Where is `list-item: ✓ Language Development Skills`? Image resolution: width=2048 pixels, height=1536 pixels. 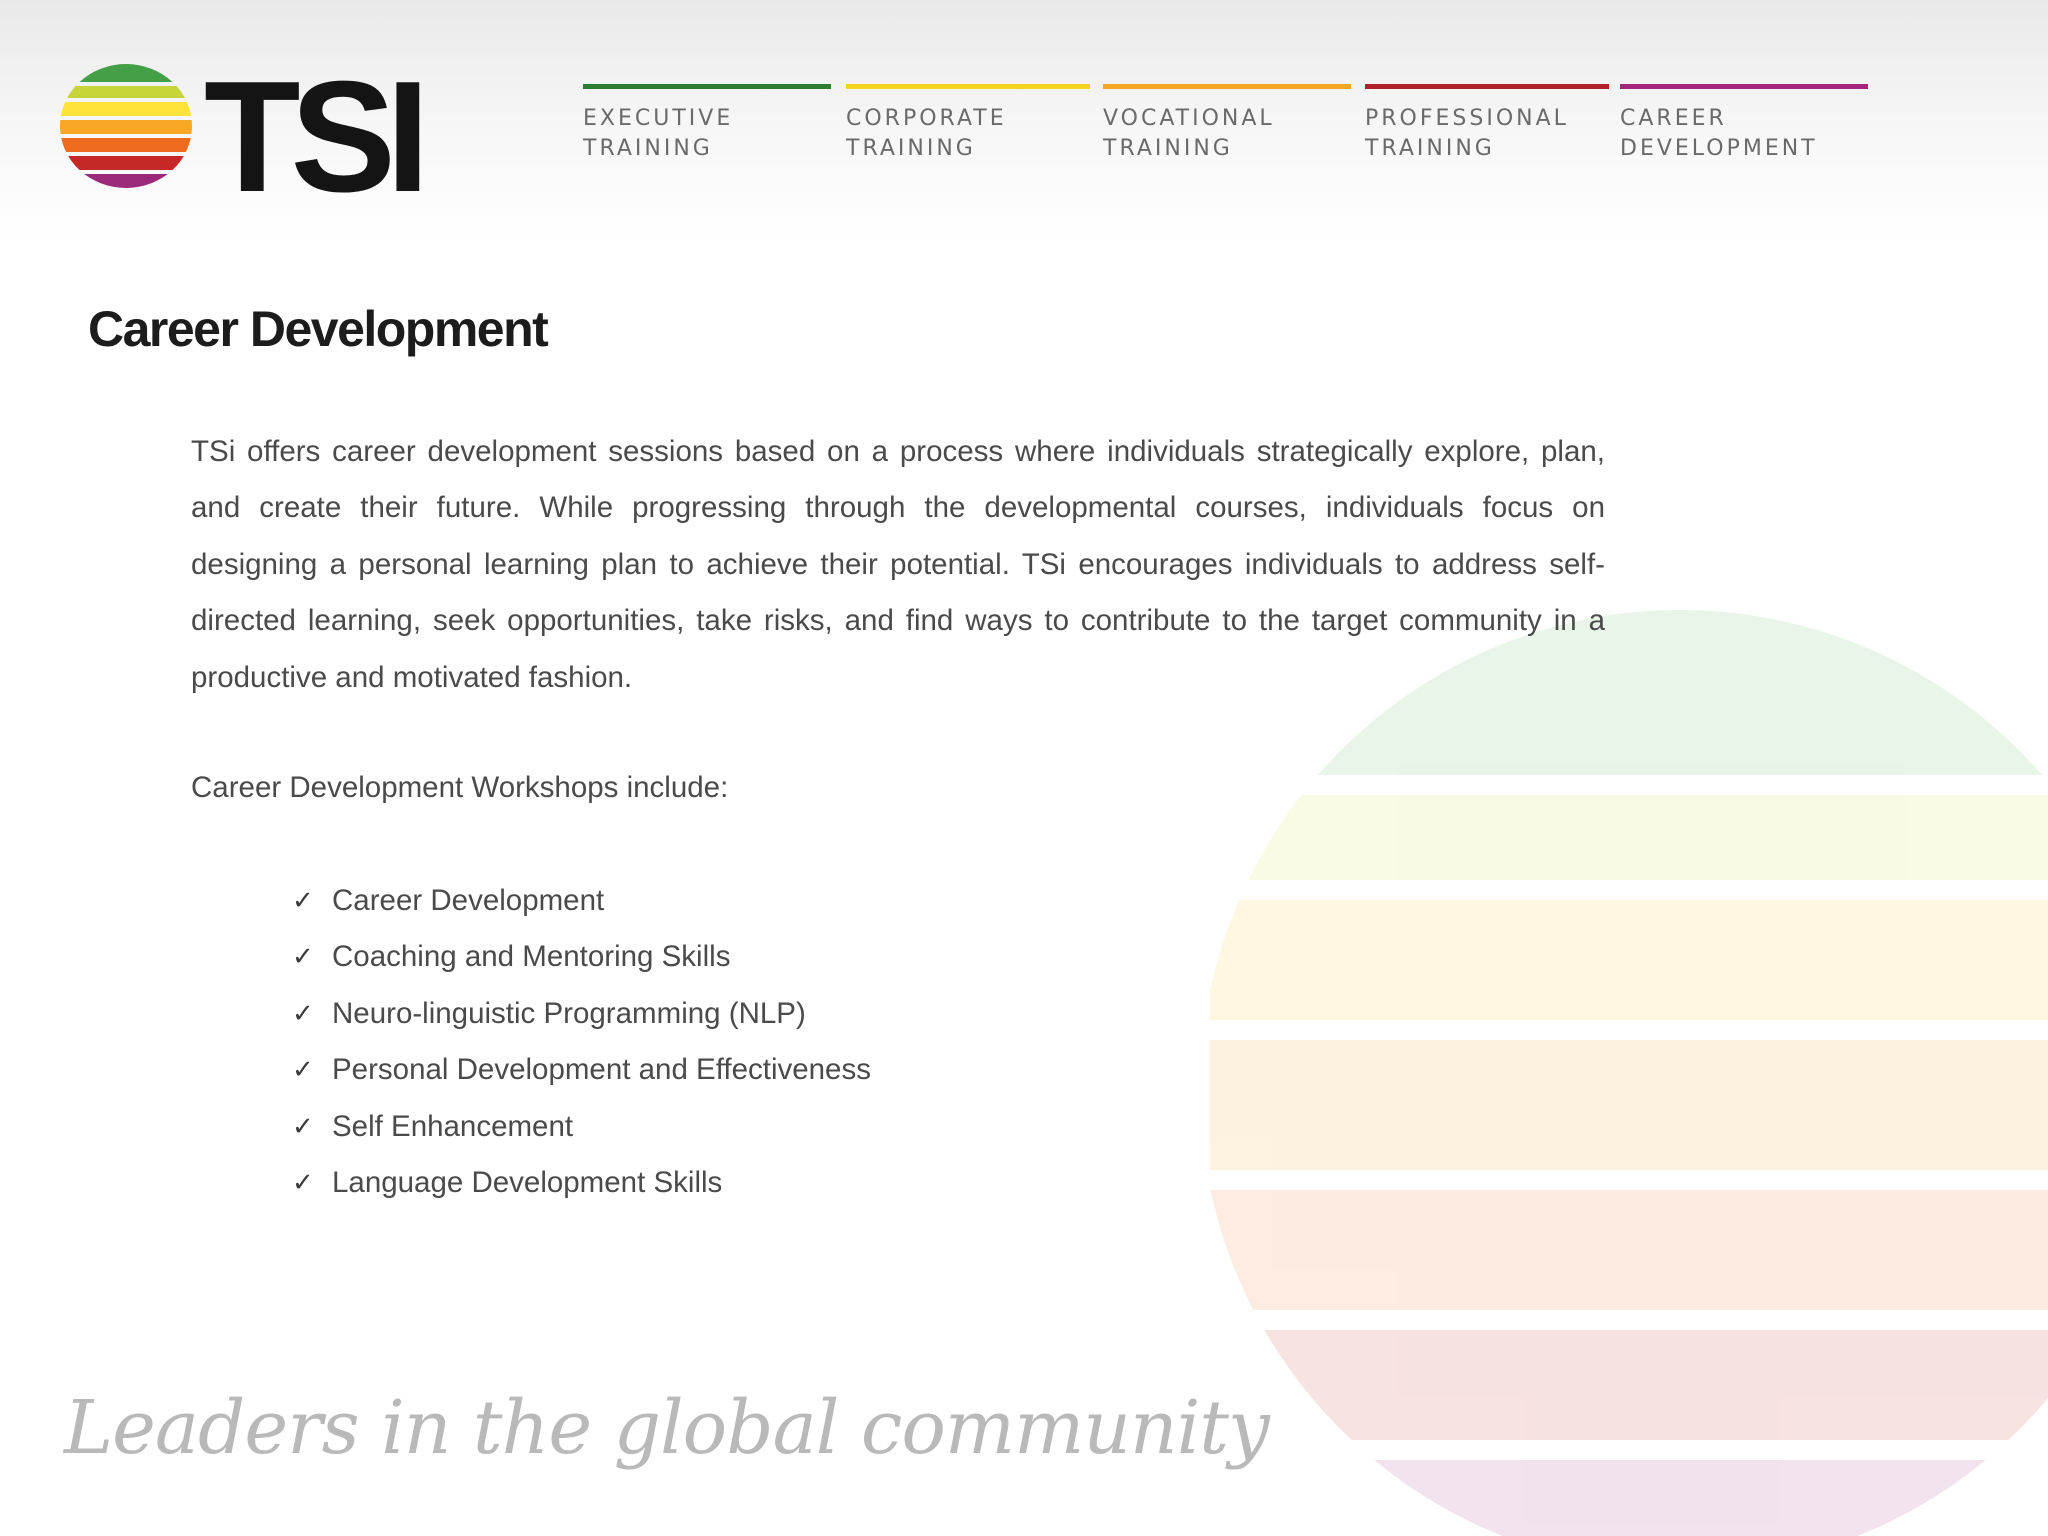
list-item: ✓ Language Development Skills is located at coordinates (581, 1183).